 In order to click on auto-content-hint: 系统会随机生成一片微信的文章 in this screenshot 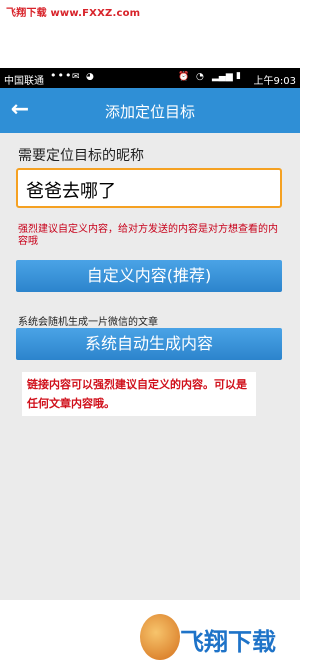, I will do `click(88, 322)`.